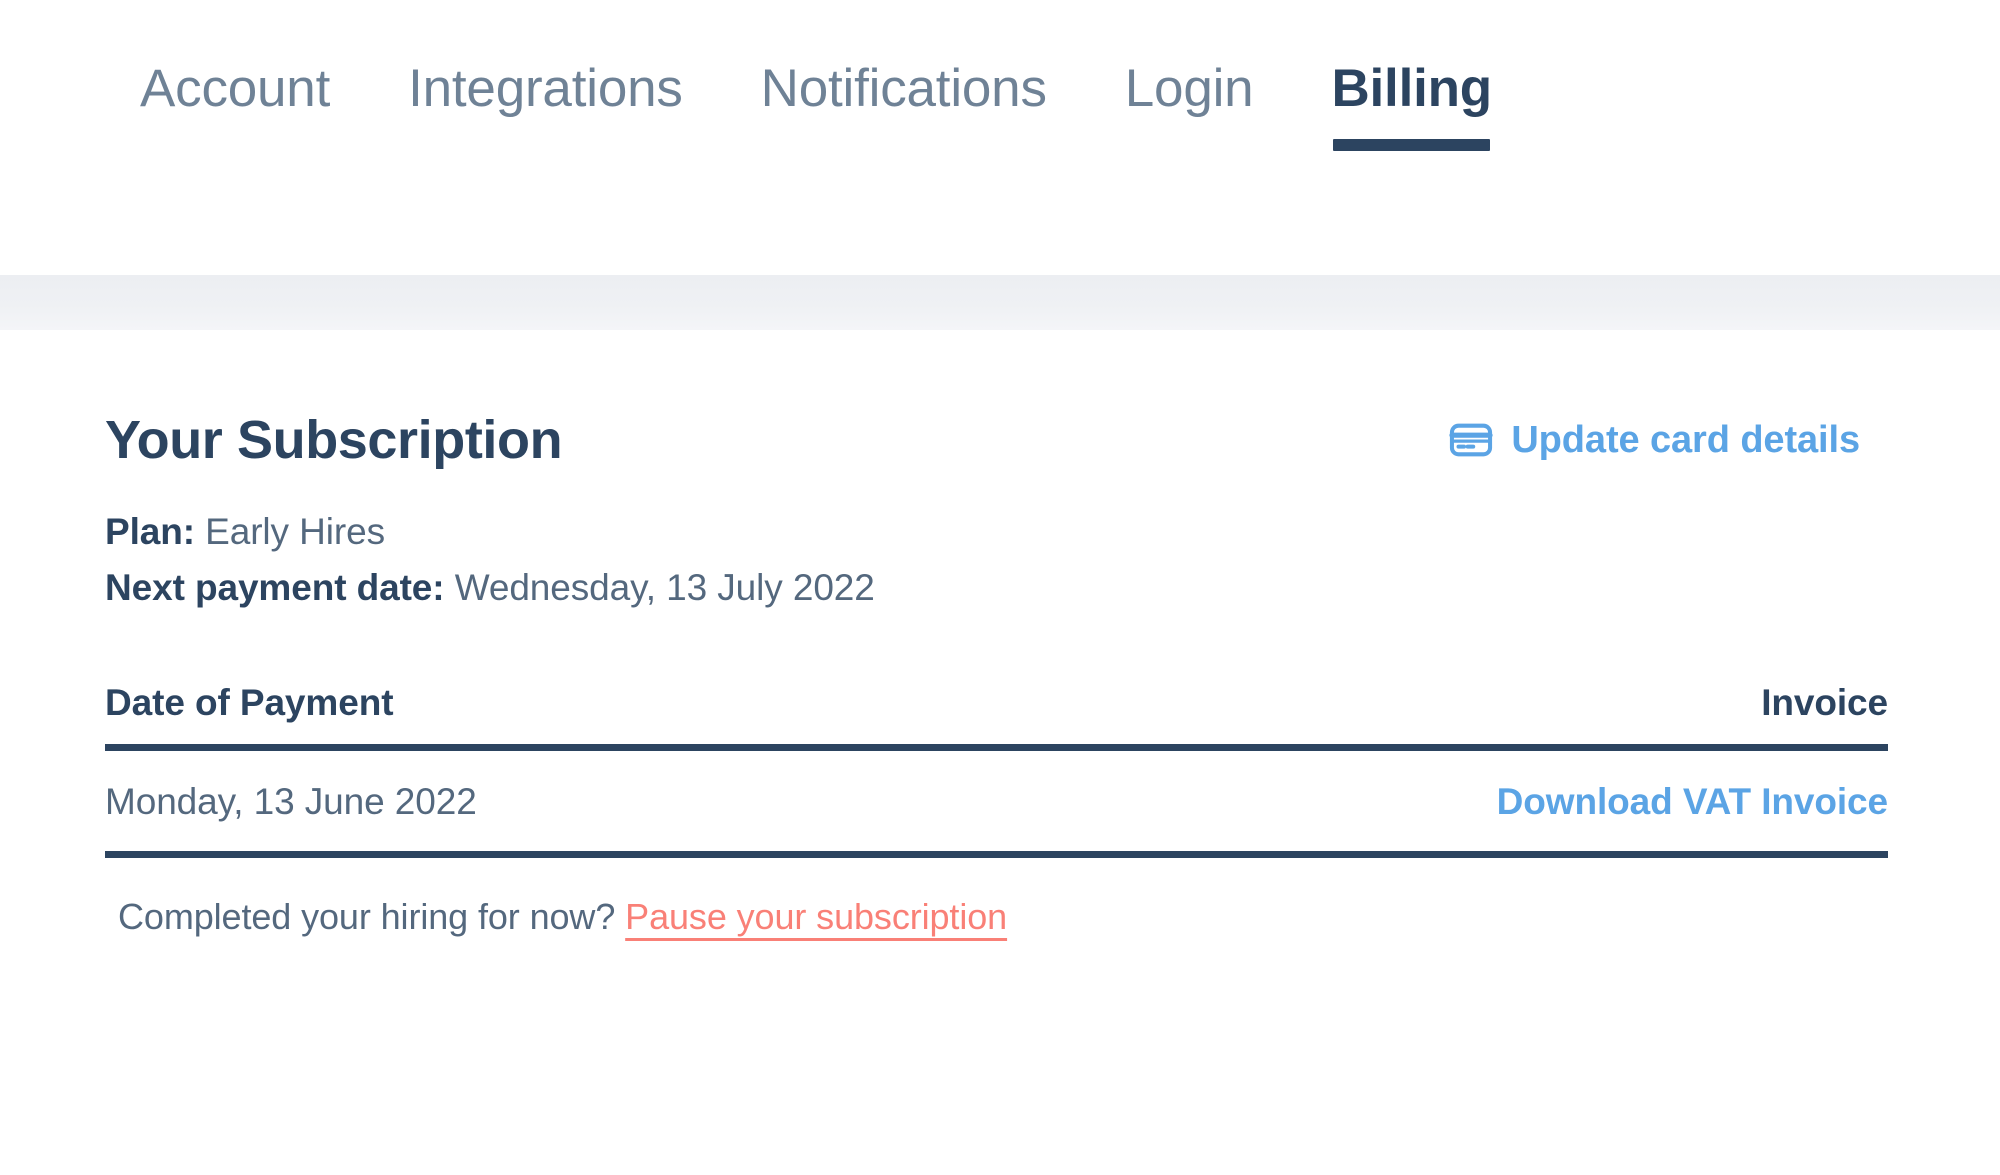  What do you see at coordinates (334, 440) in the screenshot?
I see `page-title: Your Subscription` at bounding box center [334, 440].